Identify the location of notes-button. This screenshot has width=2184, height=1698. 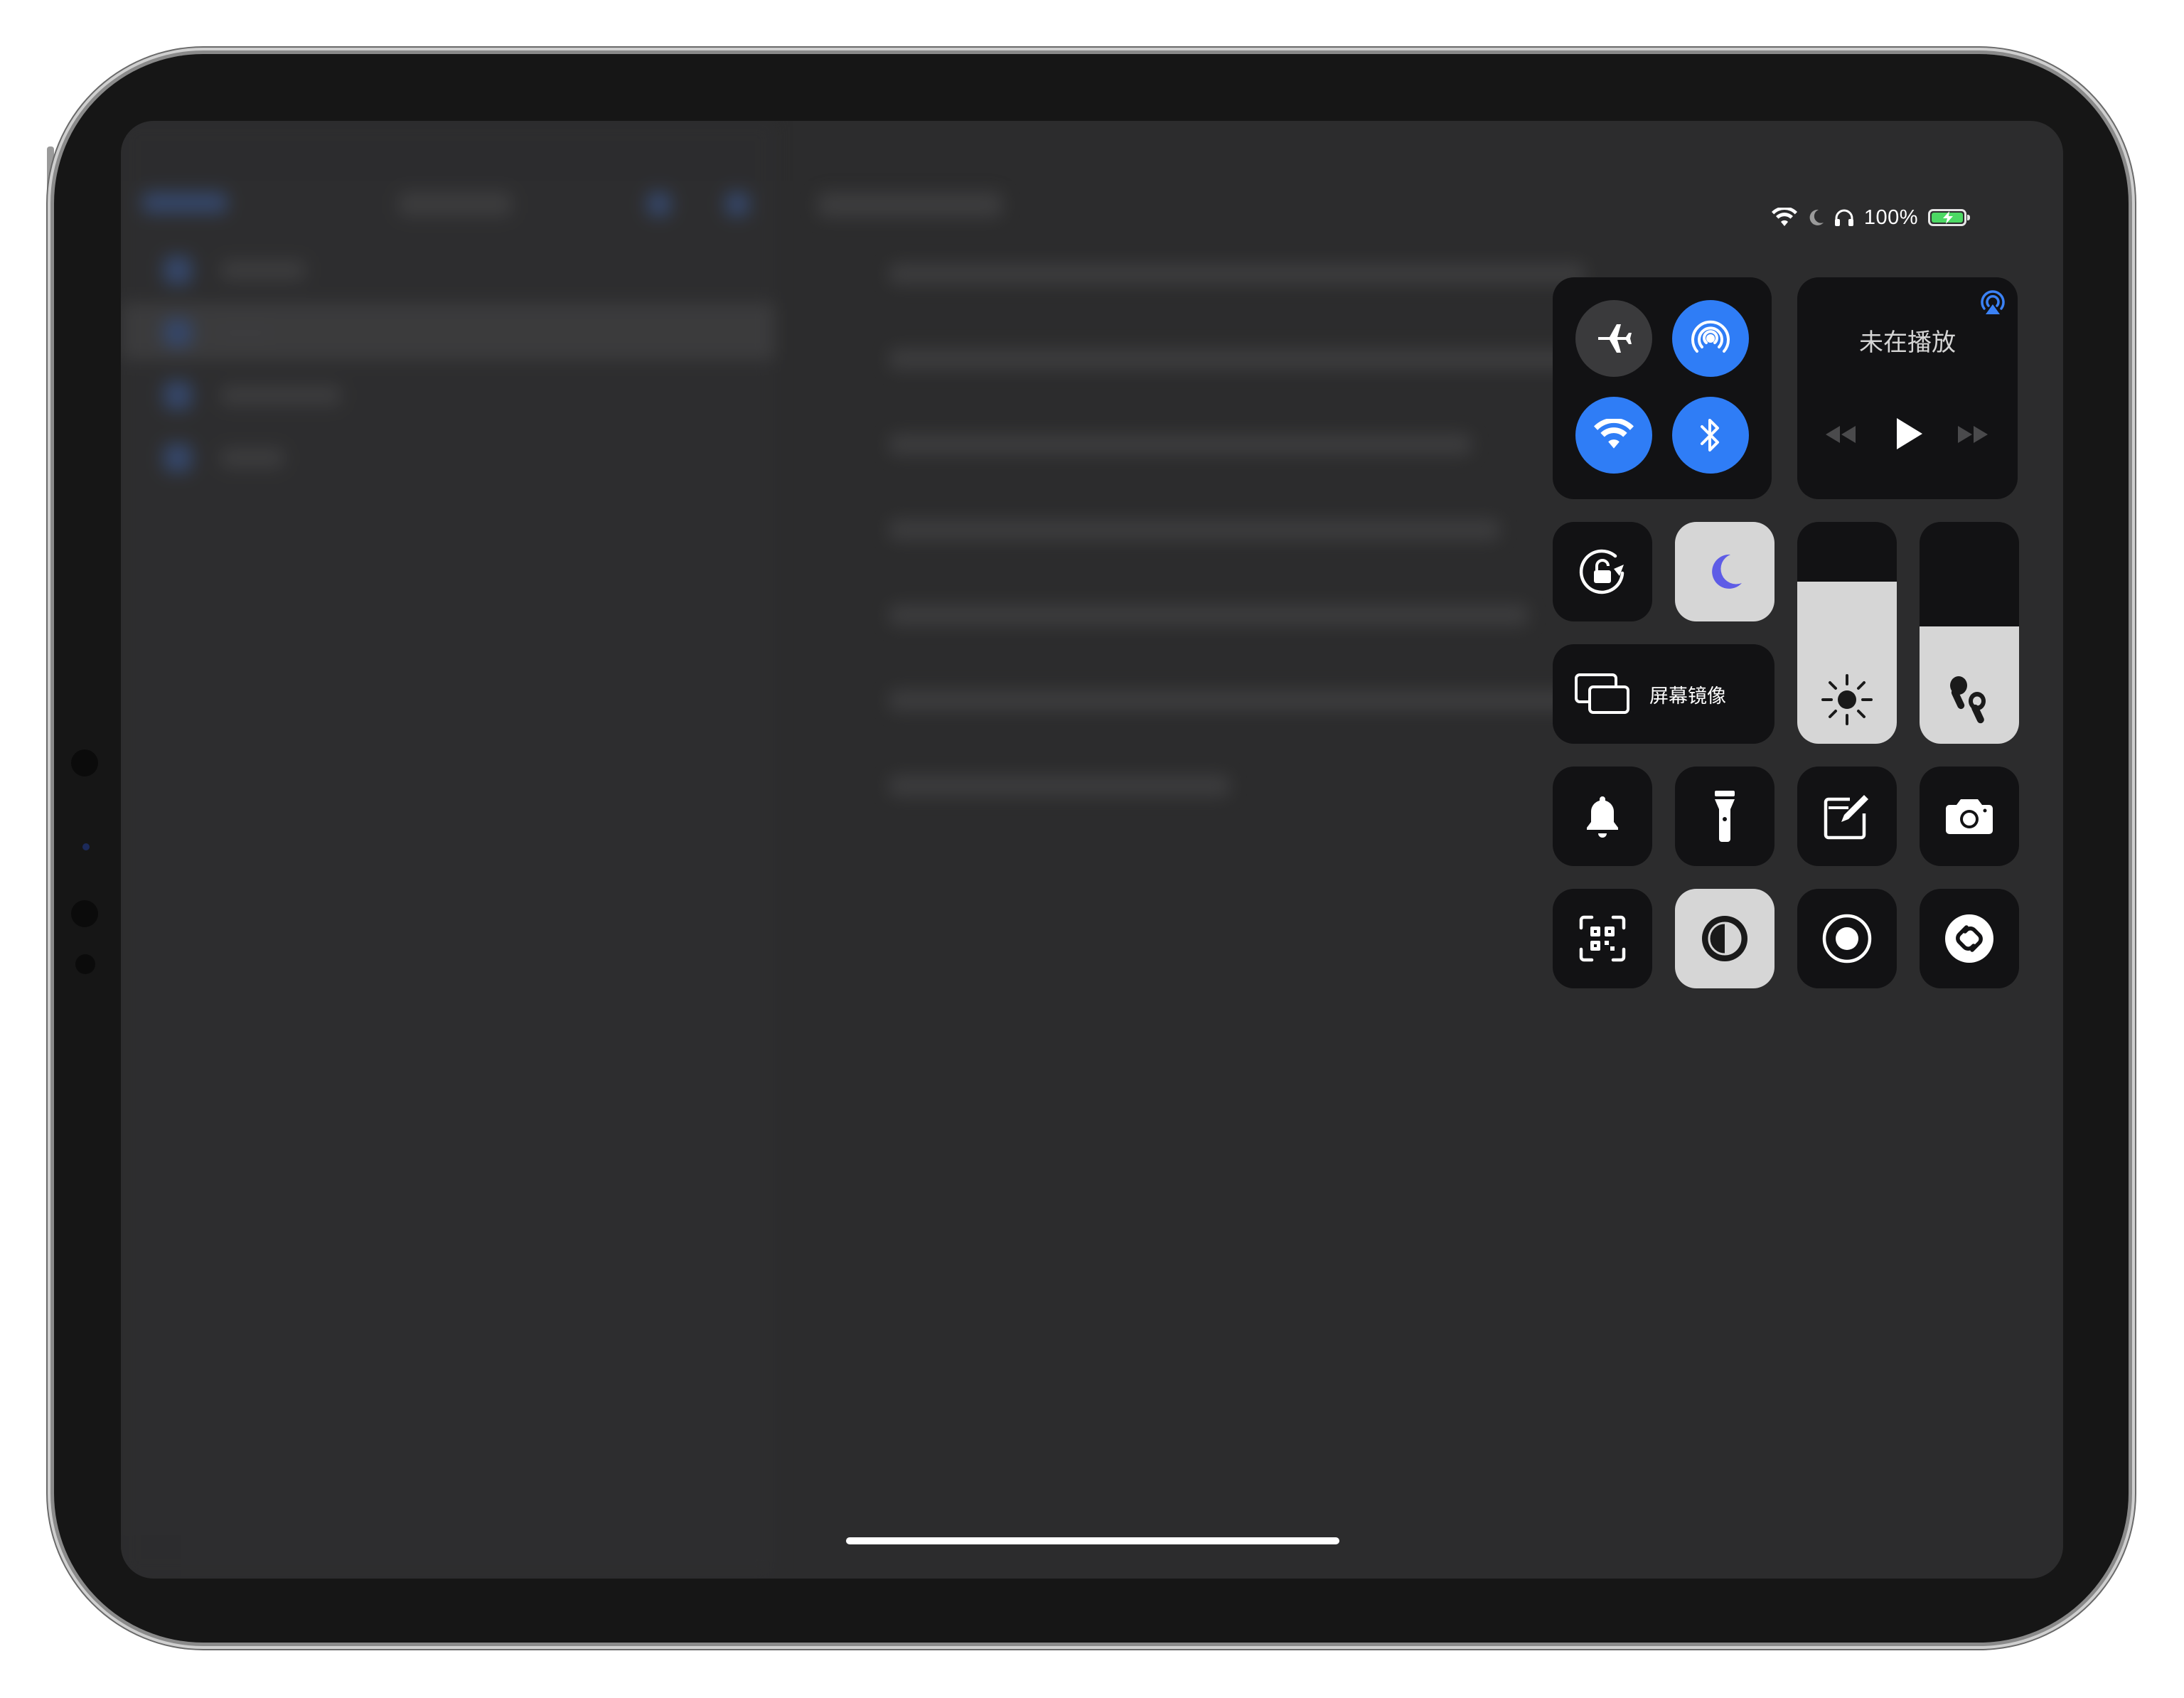
(1847, 816).